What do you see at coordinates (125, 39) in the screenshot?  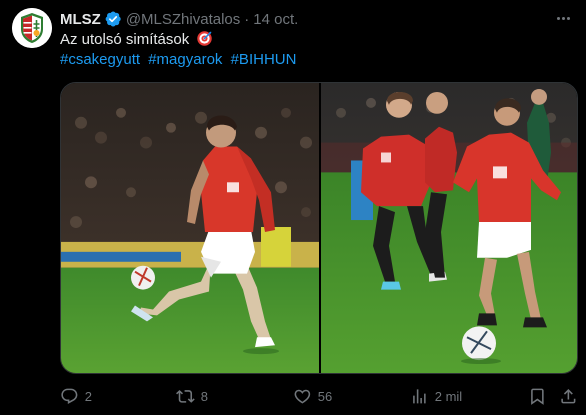 I see `tweet-text-content: Az utolsó simítások` at bounding box center [125, 39].